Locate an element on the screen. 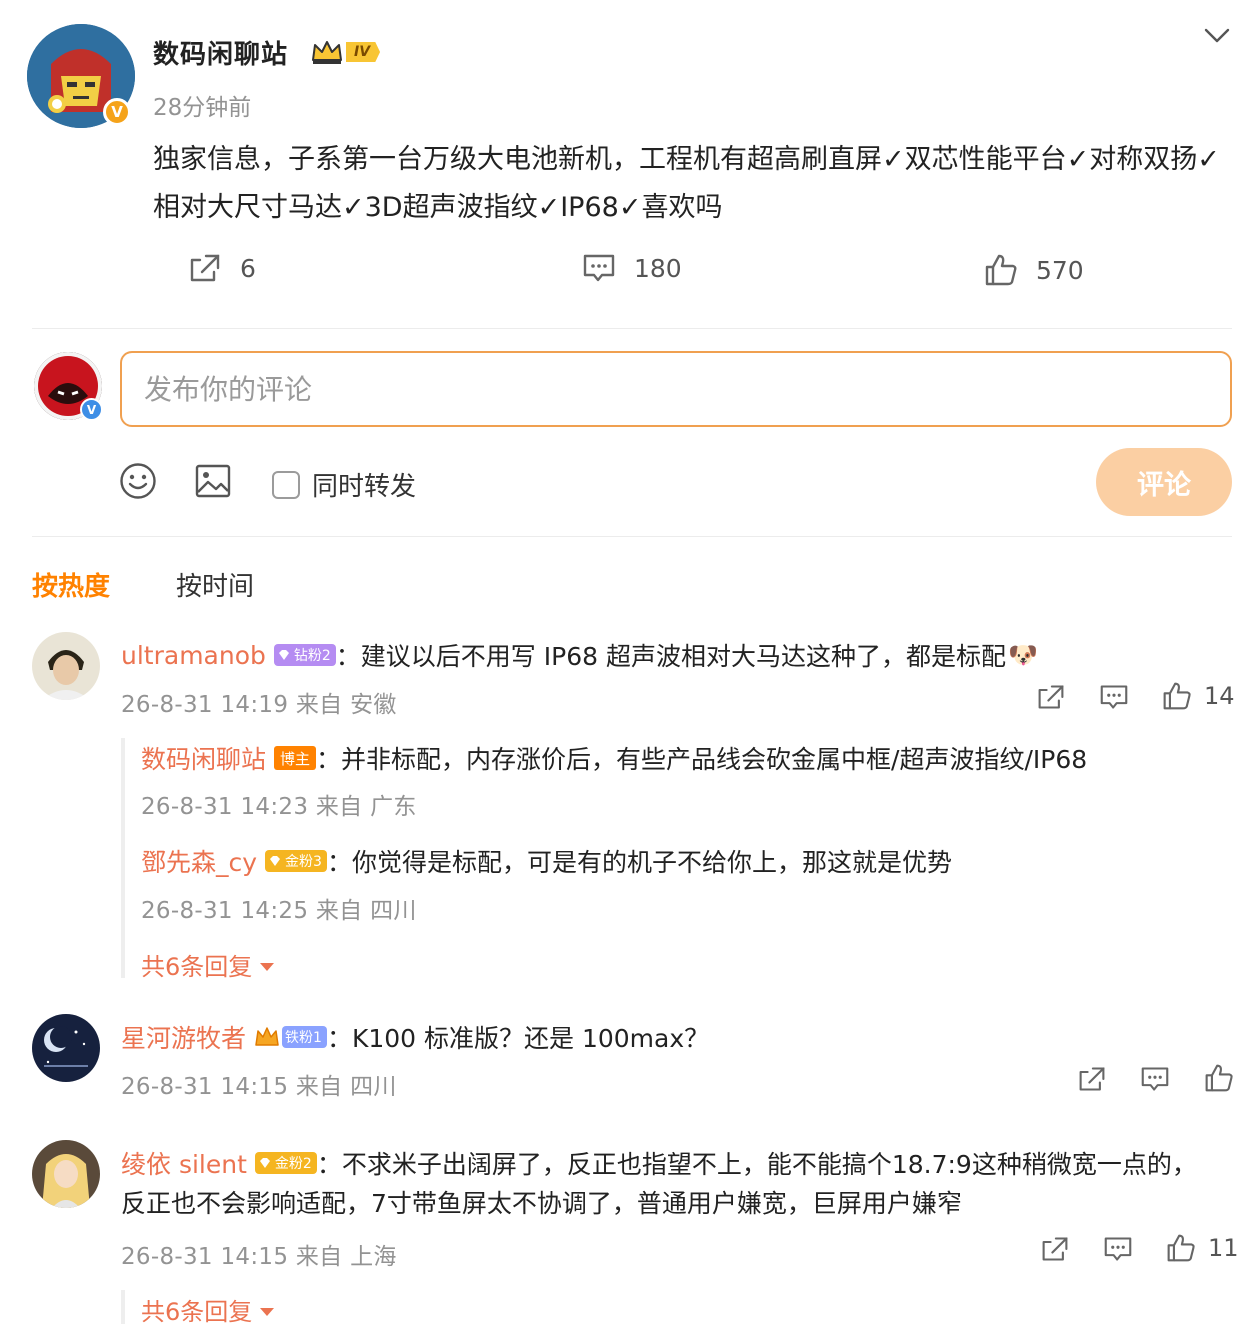  reply-author-name: 数码闲聊站 is located at coordinates (203, 758).